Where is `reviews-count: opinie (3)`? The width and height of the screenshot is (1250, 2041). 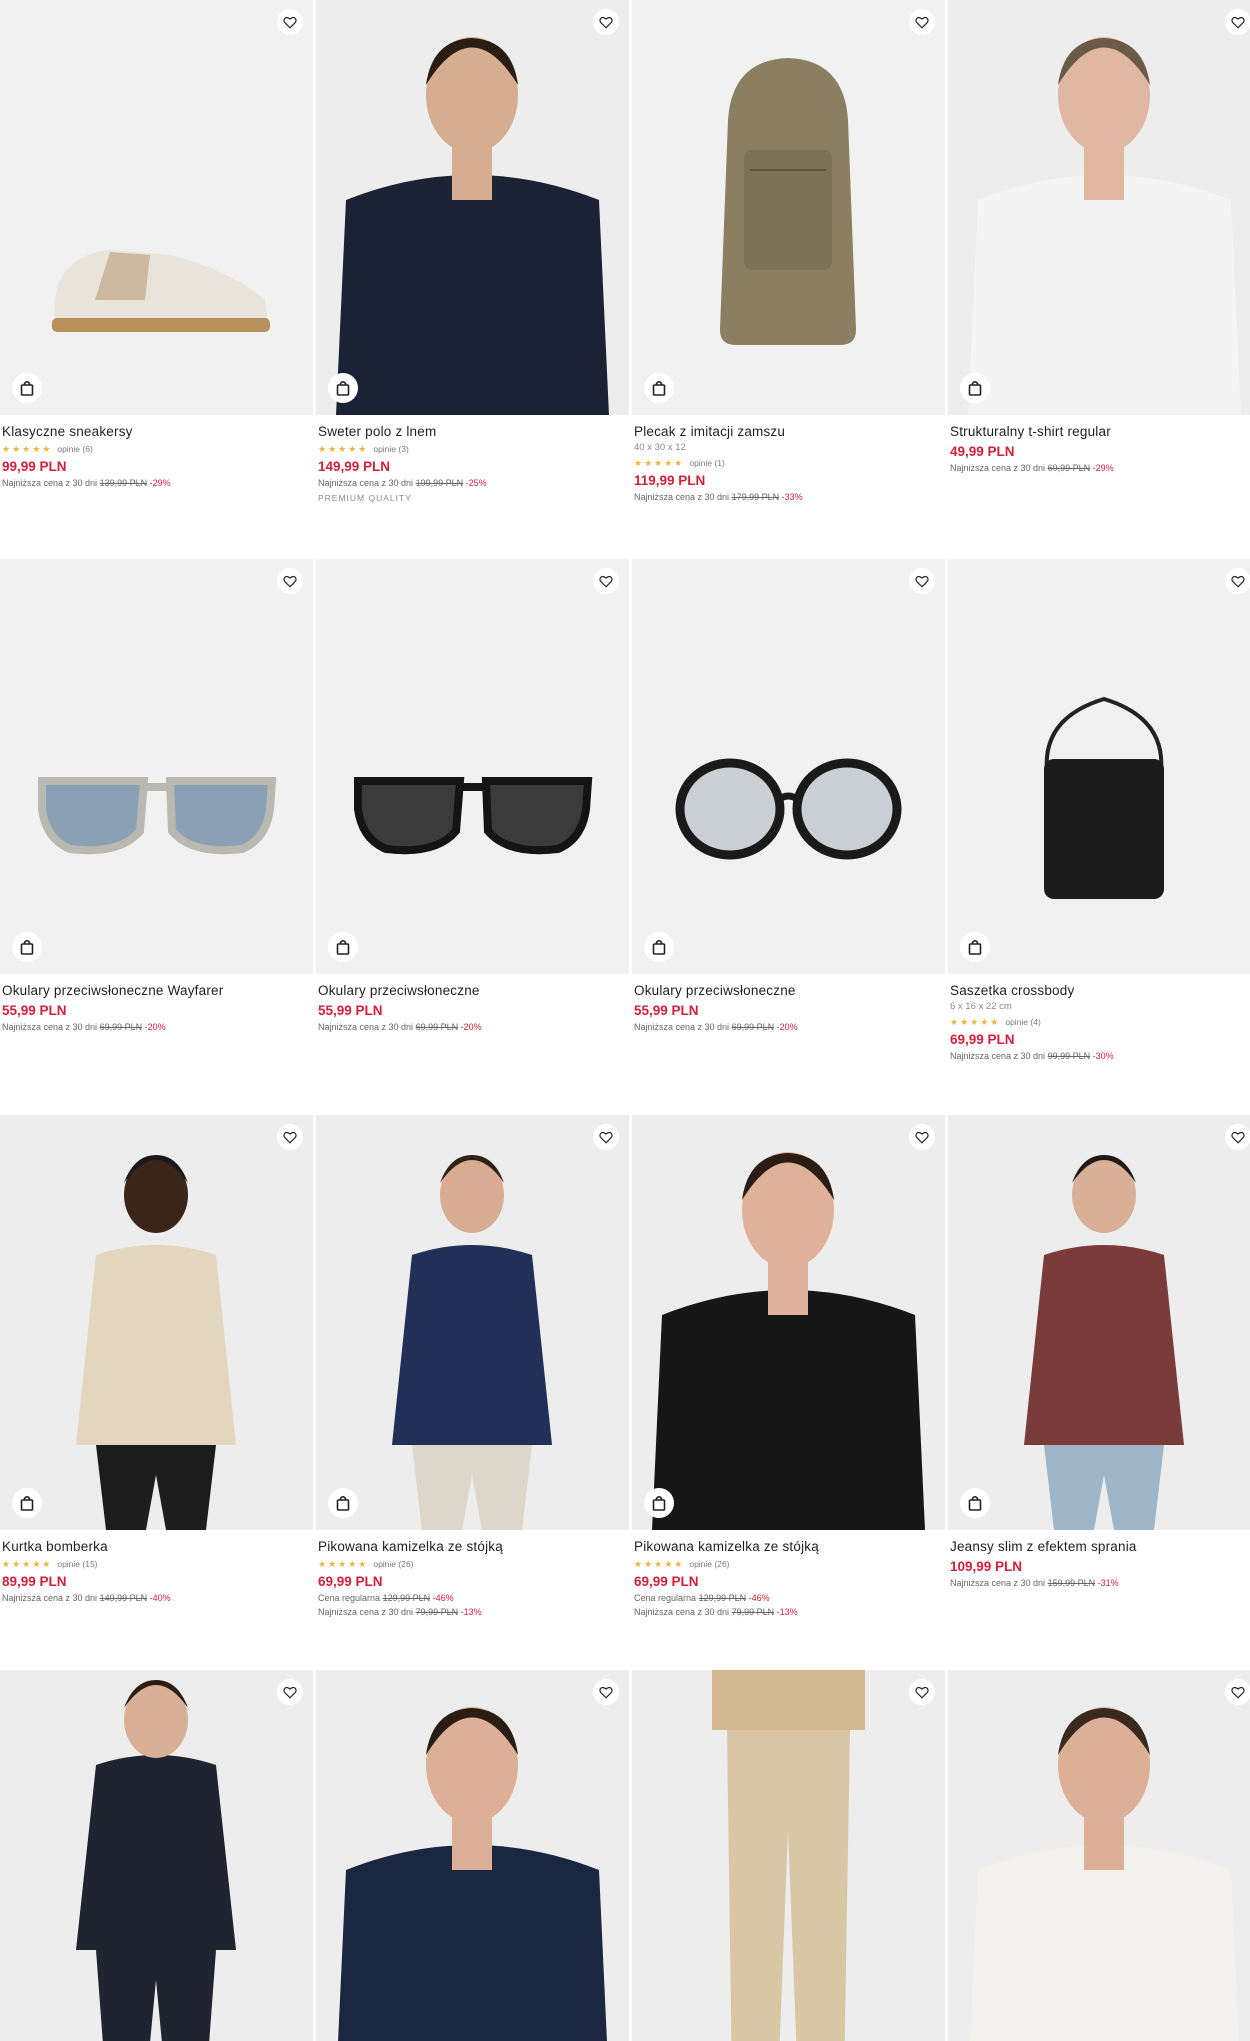 reviews-count: opinie (3) is located at coordinates (390, 449).